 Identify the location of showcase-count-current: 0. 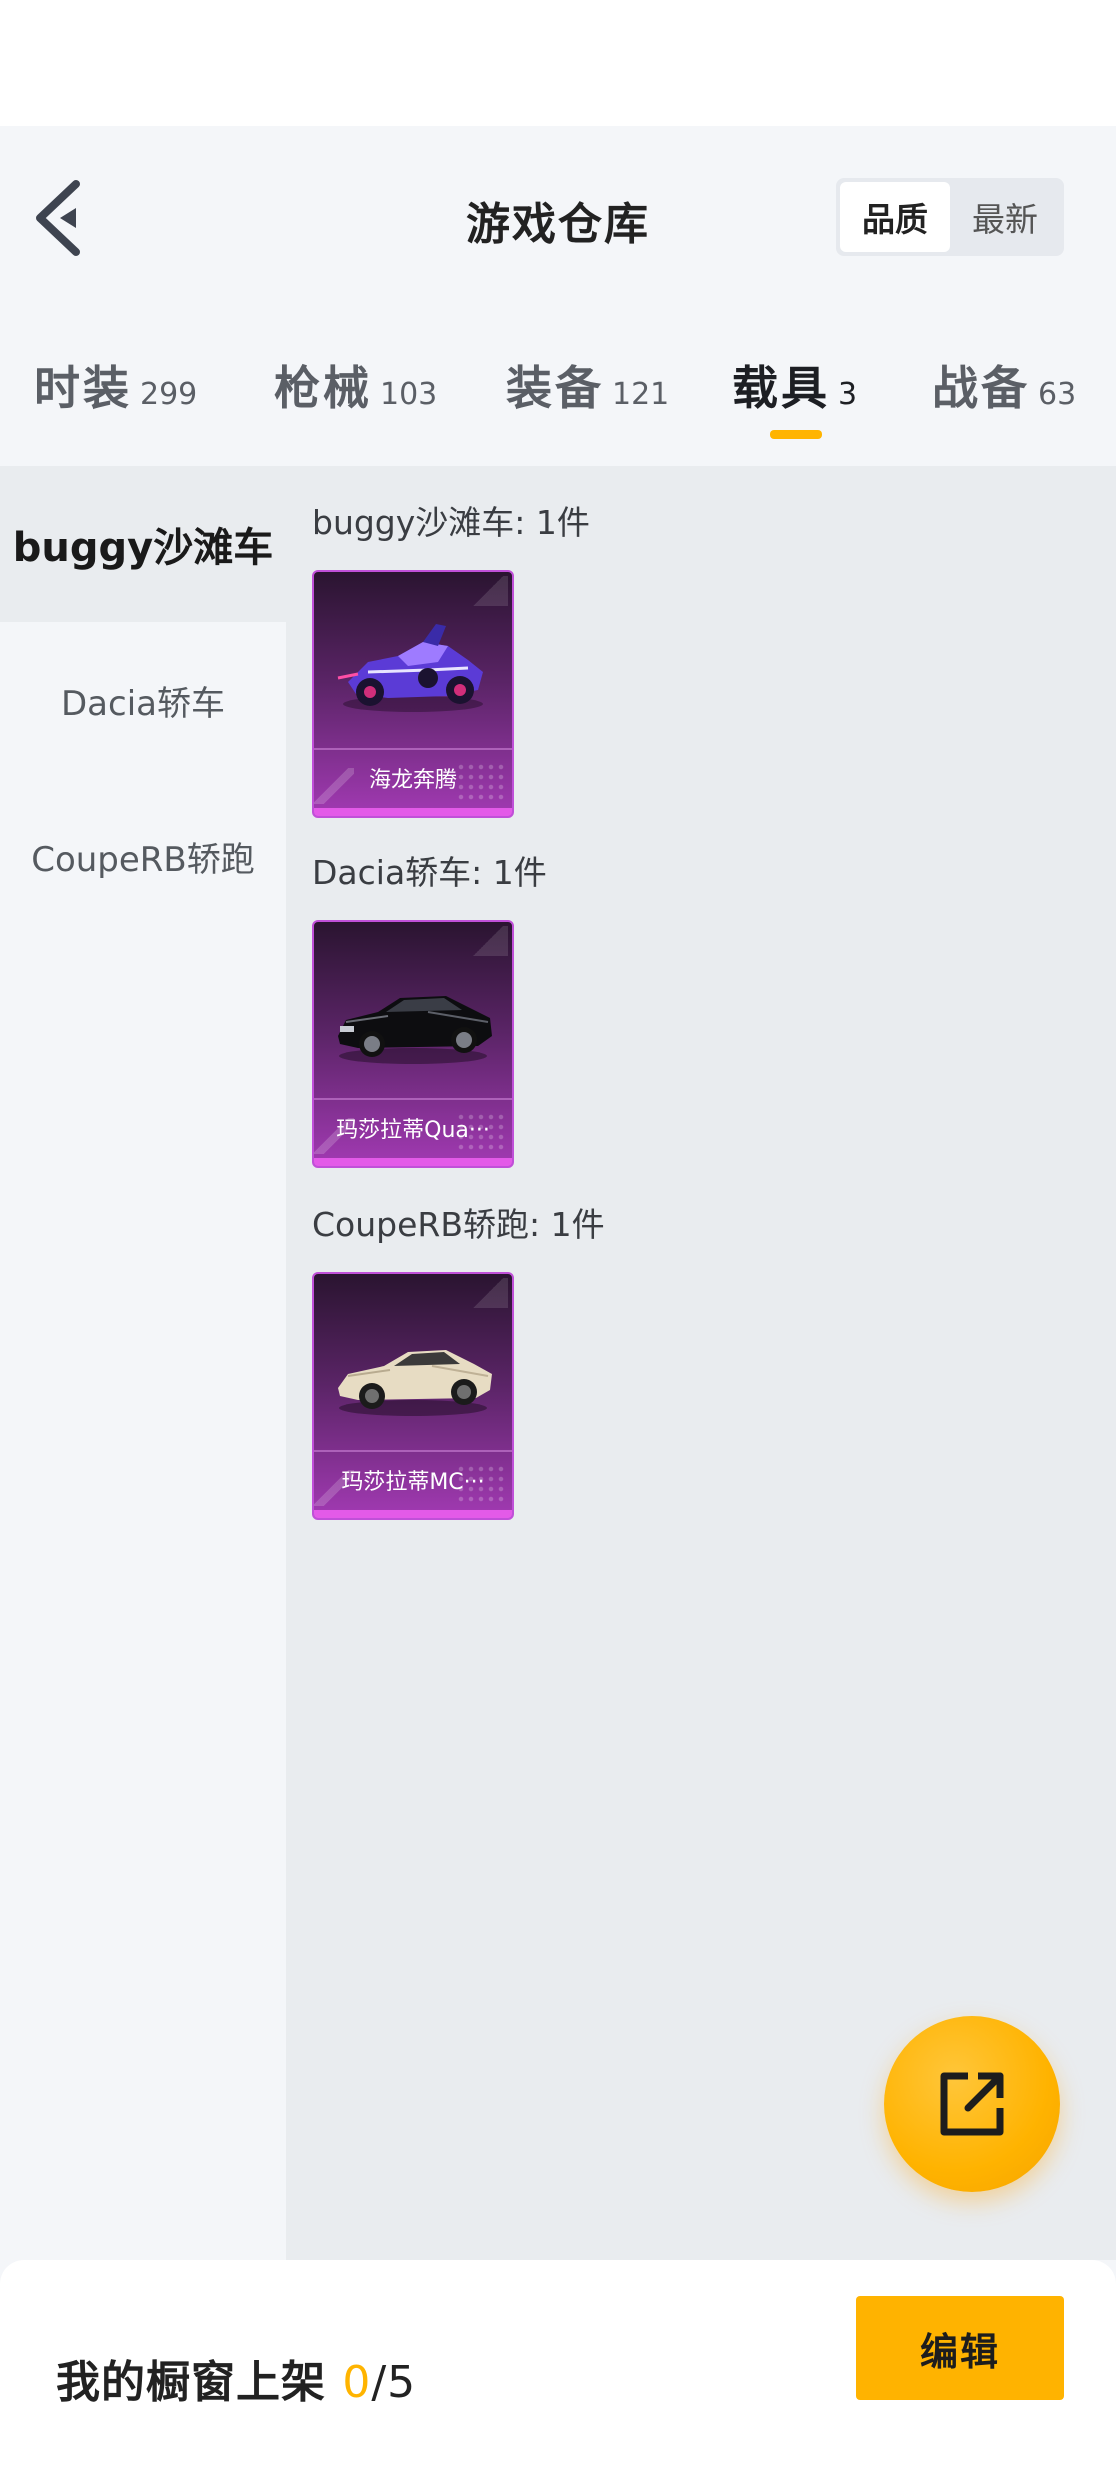
(357, 2382).